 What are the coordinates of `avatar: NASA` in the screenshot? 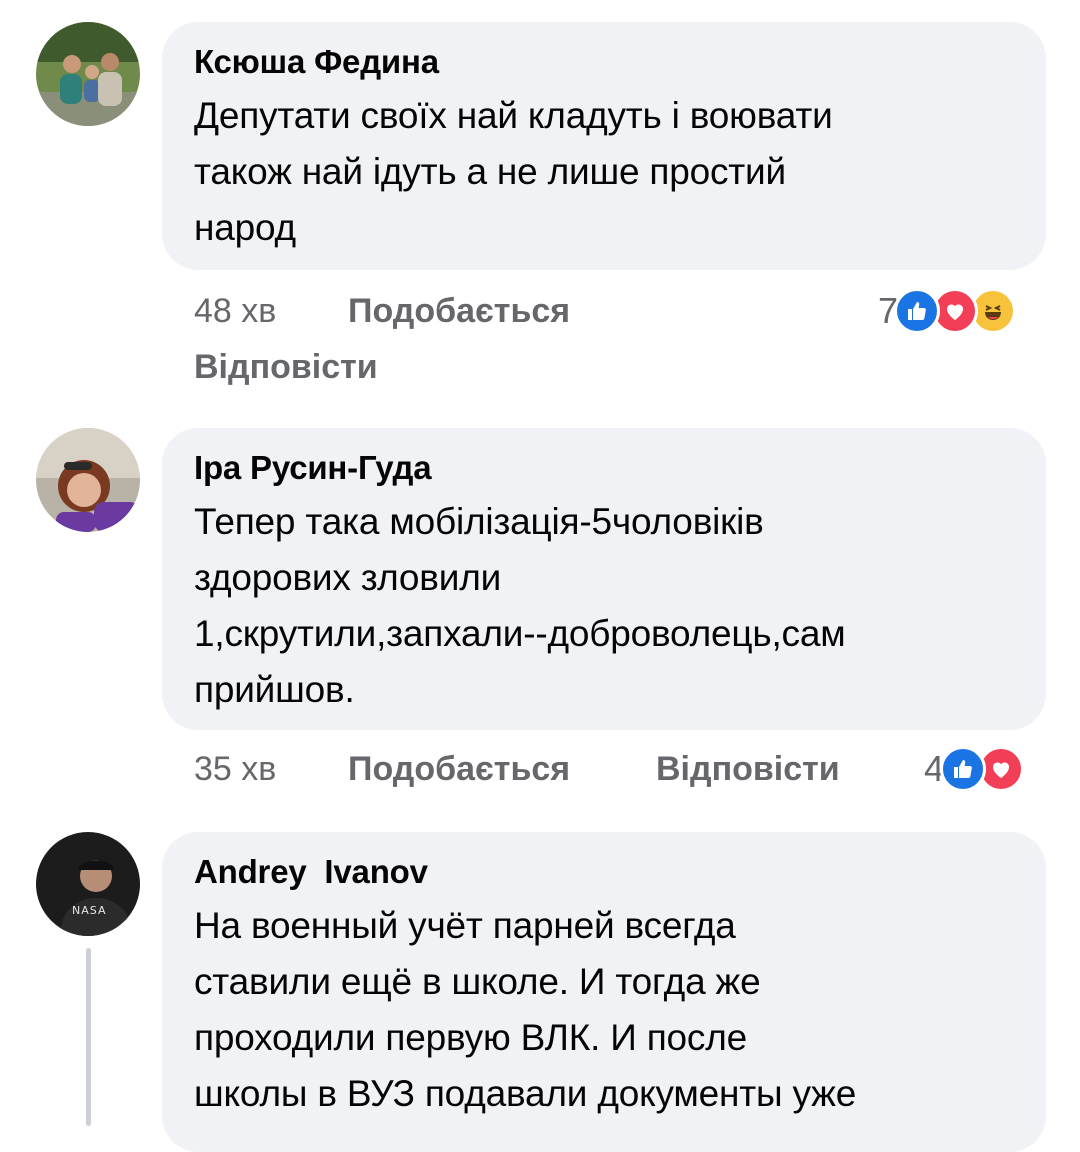 It's located at (88, 884).